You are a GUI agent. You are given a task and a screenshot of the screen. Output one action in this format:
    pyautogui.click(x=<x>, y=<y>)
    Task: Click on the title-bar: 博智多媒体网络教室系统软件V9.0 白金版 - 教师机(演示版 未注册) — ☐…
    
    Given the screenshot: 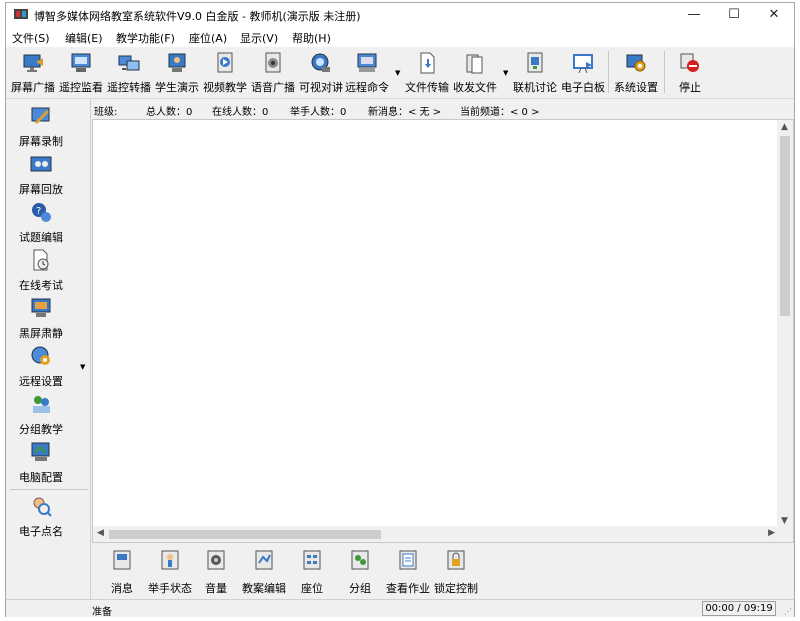 What is the action you would take?
    pyautogui.click(x=400, y=15)
    